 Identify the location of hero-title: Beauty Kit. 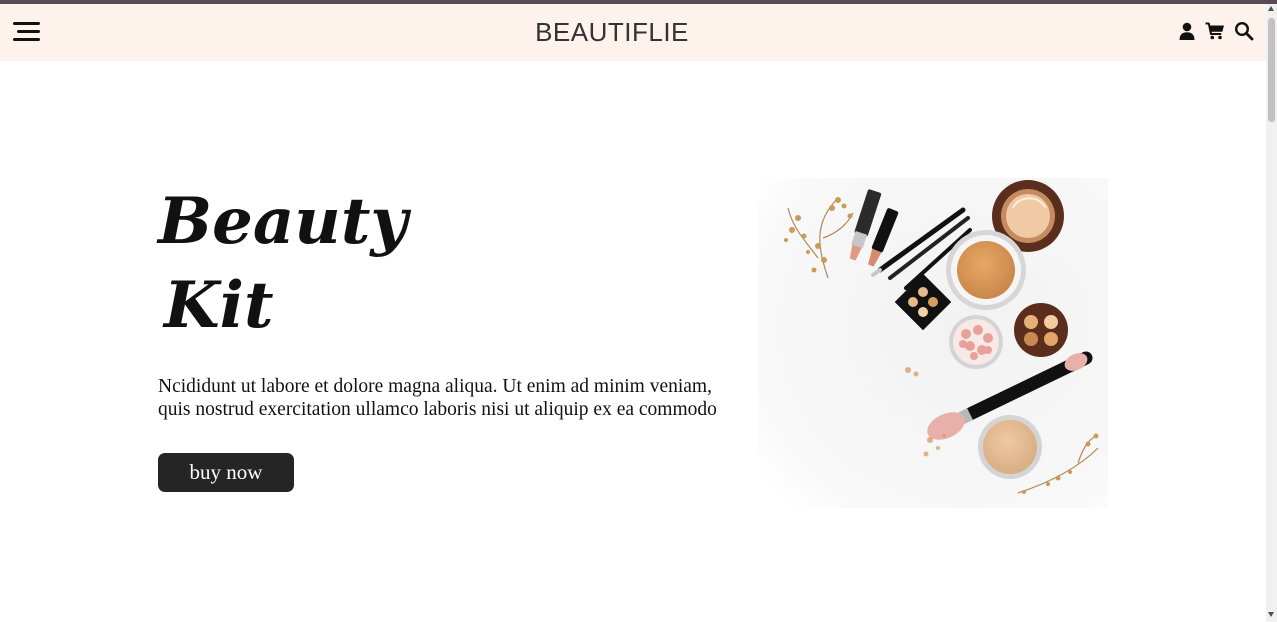
(283, 264).